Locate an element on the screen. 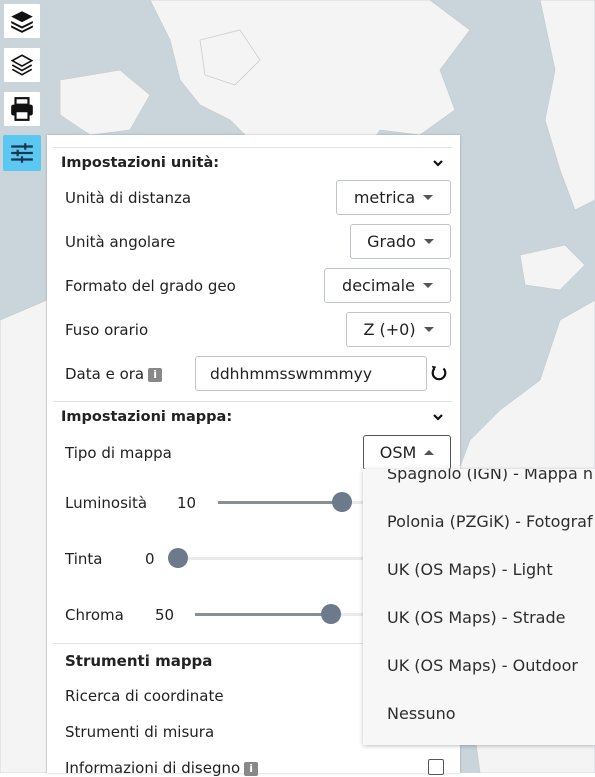 This screenshot has width=595, height=777. chroma-value: 50 is located at coordinates (165, 615).